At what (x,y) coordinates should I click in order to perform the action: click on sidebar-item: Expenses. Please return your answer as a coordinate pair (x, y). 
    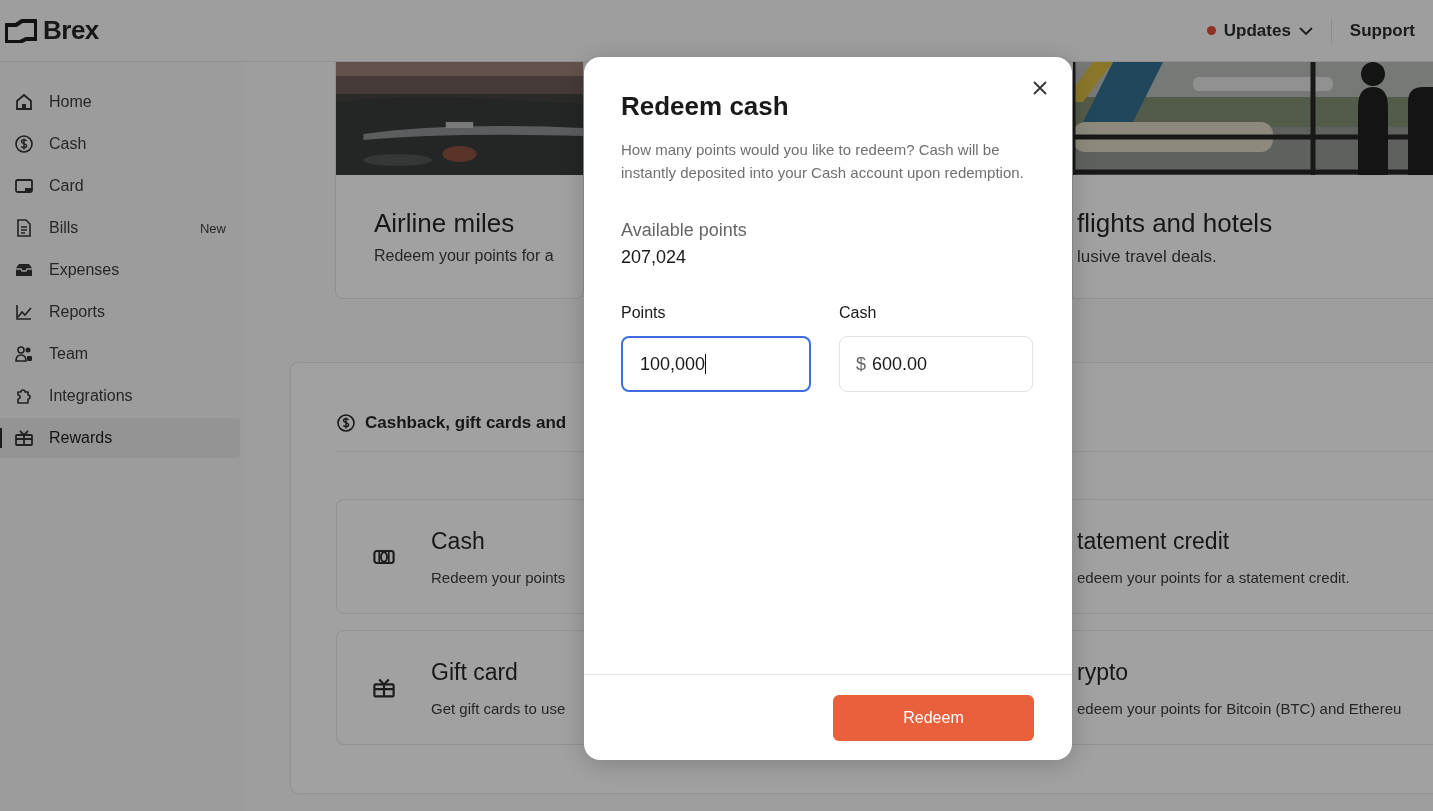
    Looking at the image, I should click on (120, 270).